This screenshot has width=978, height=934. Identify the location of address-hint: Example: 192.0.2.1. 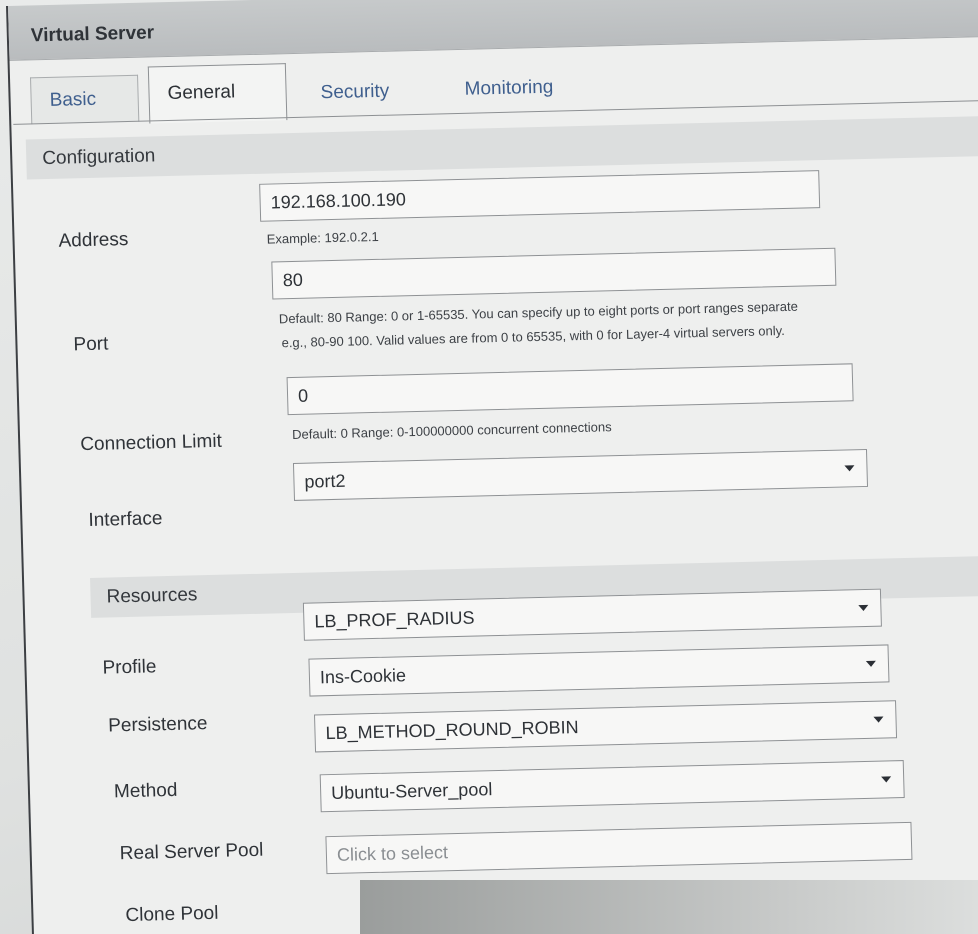
(322, 237).